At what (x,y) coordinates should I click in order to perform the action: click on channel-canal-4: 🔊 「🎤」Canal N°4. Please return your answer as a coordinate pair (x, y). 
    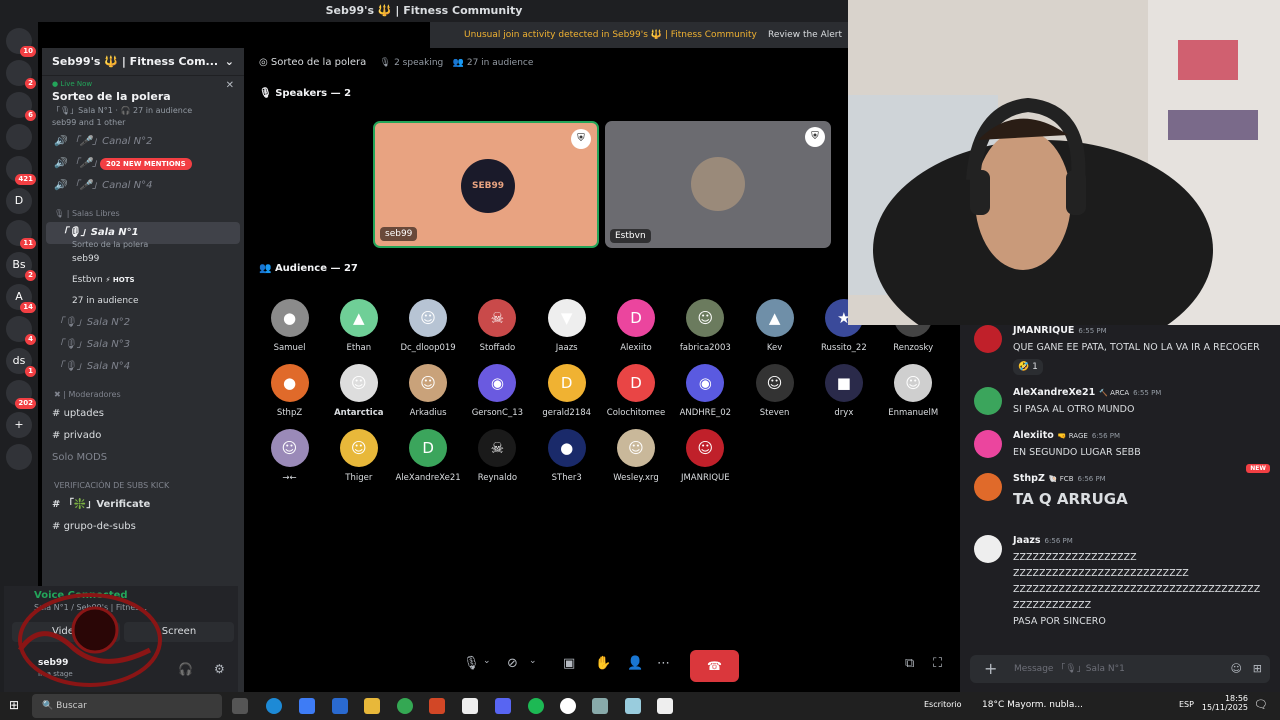
    Looking at the image, I should click on (143, 186).